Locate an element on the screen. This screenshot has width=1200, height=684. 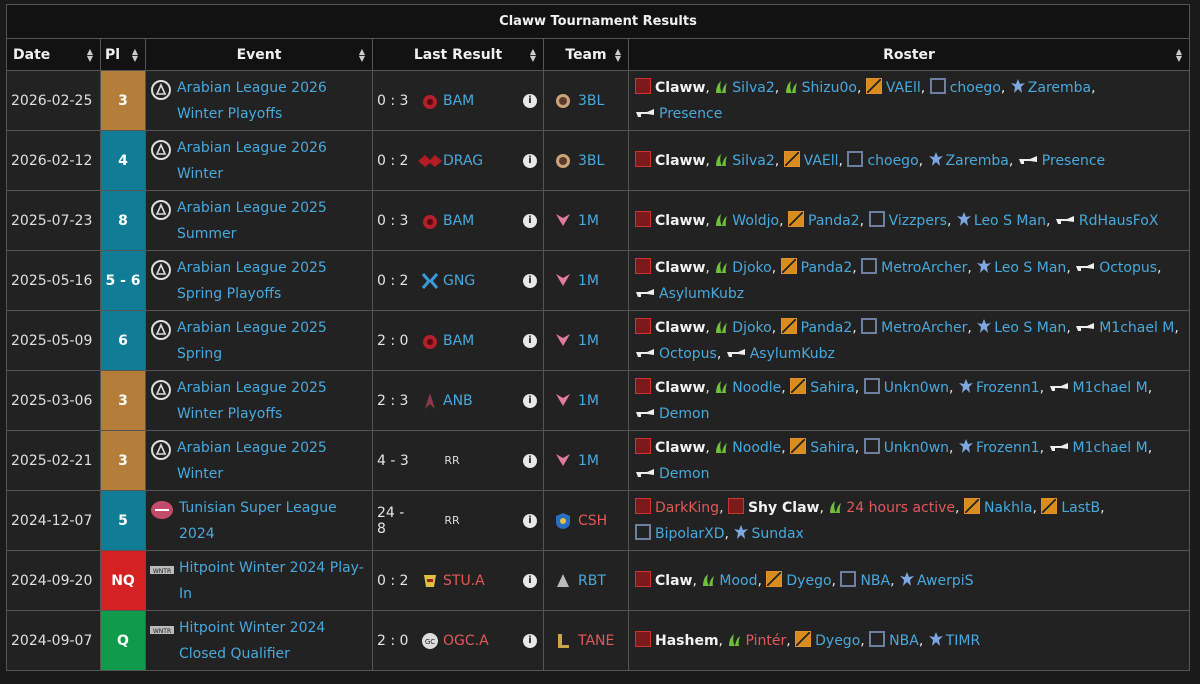
player-link: Silva2 is located at coordinates (753, 161).